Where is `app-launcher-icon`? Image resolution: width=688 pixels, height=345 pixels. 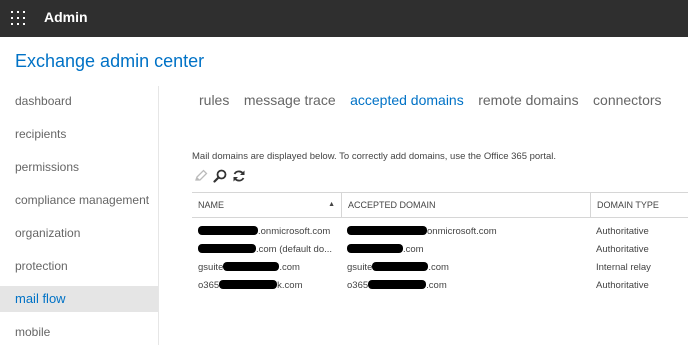 app-launcher-icon is located at coordinates (18, 18).